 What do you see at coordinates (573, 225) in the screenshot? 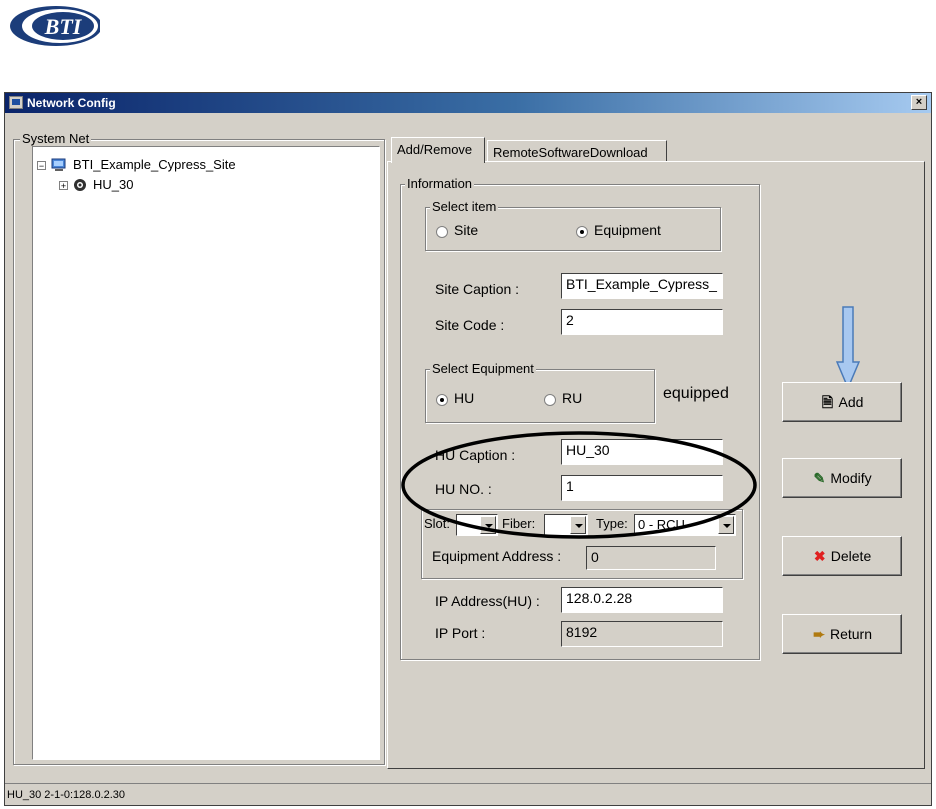
I see `select-item-group: Select item Site Equipment` at bounding box center [573, 225].